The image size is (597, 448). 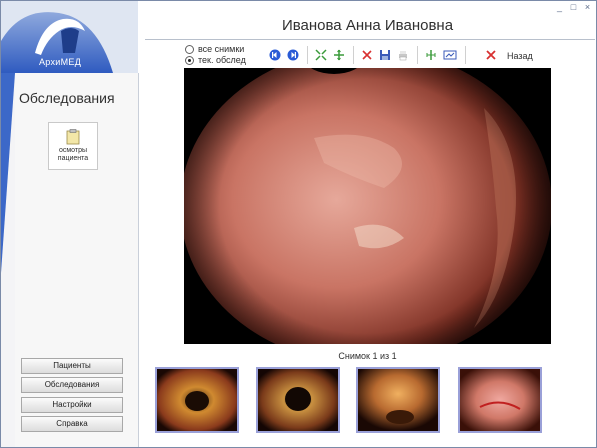 What do you see at coordinates (370, 39) in the screenshot?
I see `header-divider` at bounding box center [370, 39].